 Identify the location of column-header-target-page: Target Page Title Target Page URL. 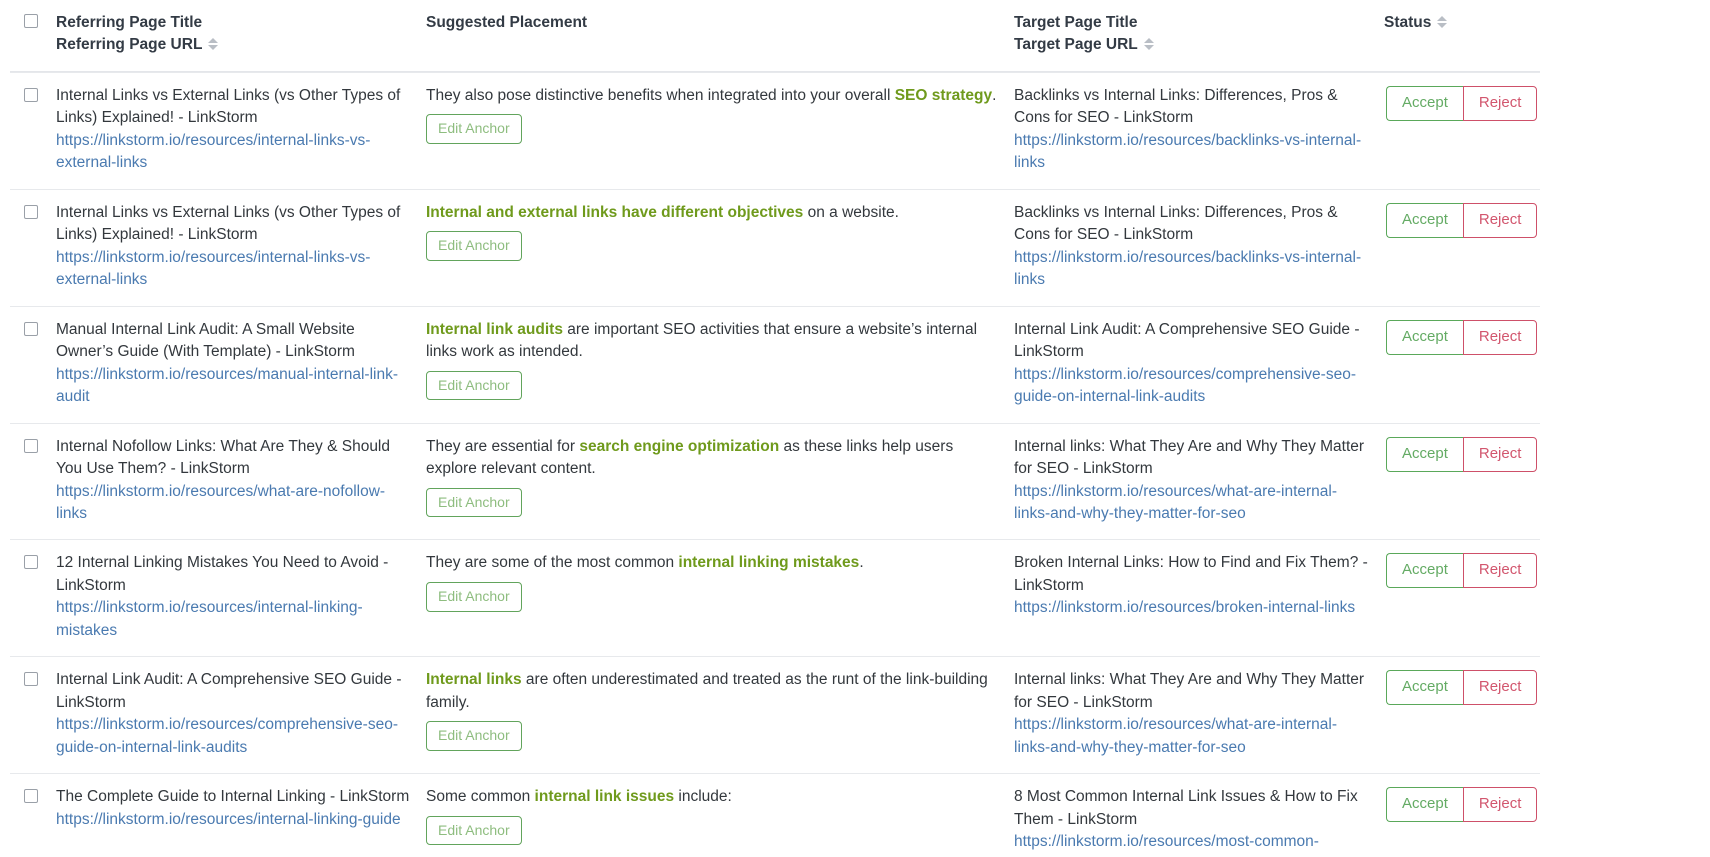
(1191, 36).